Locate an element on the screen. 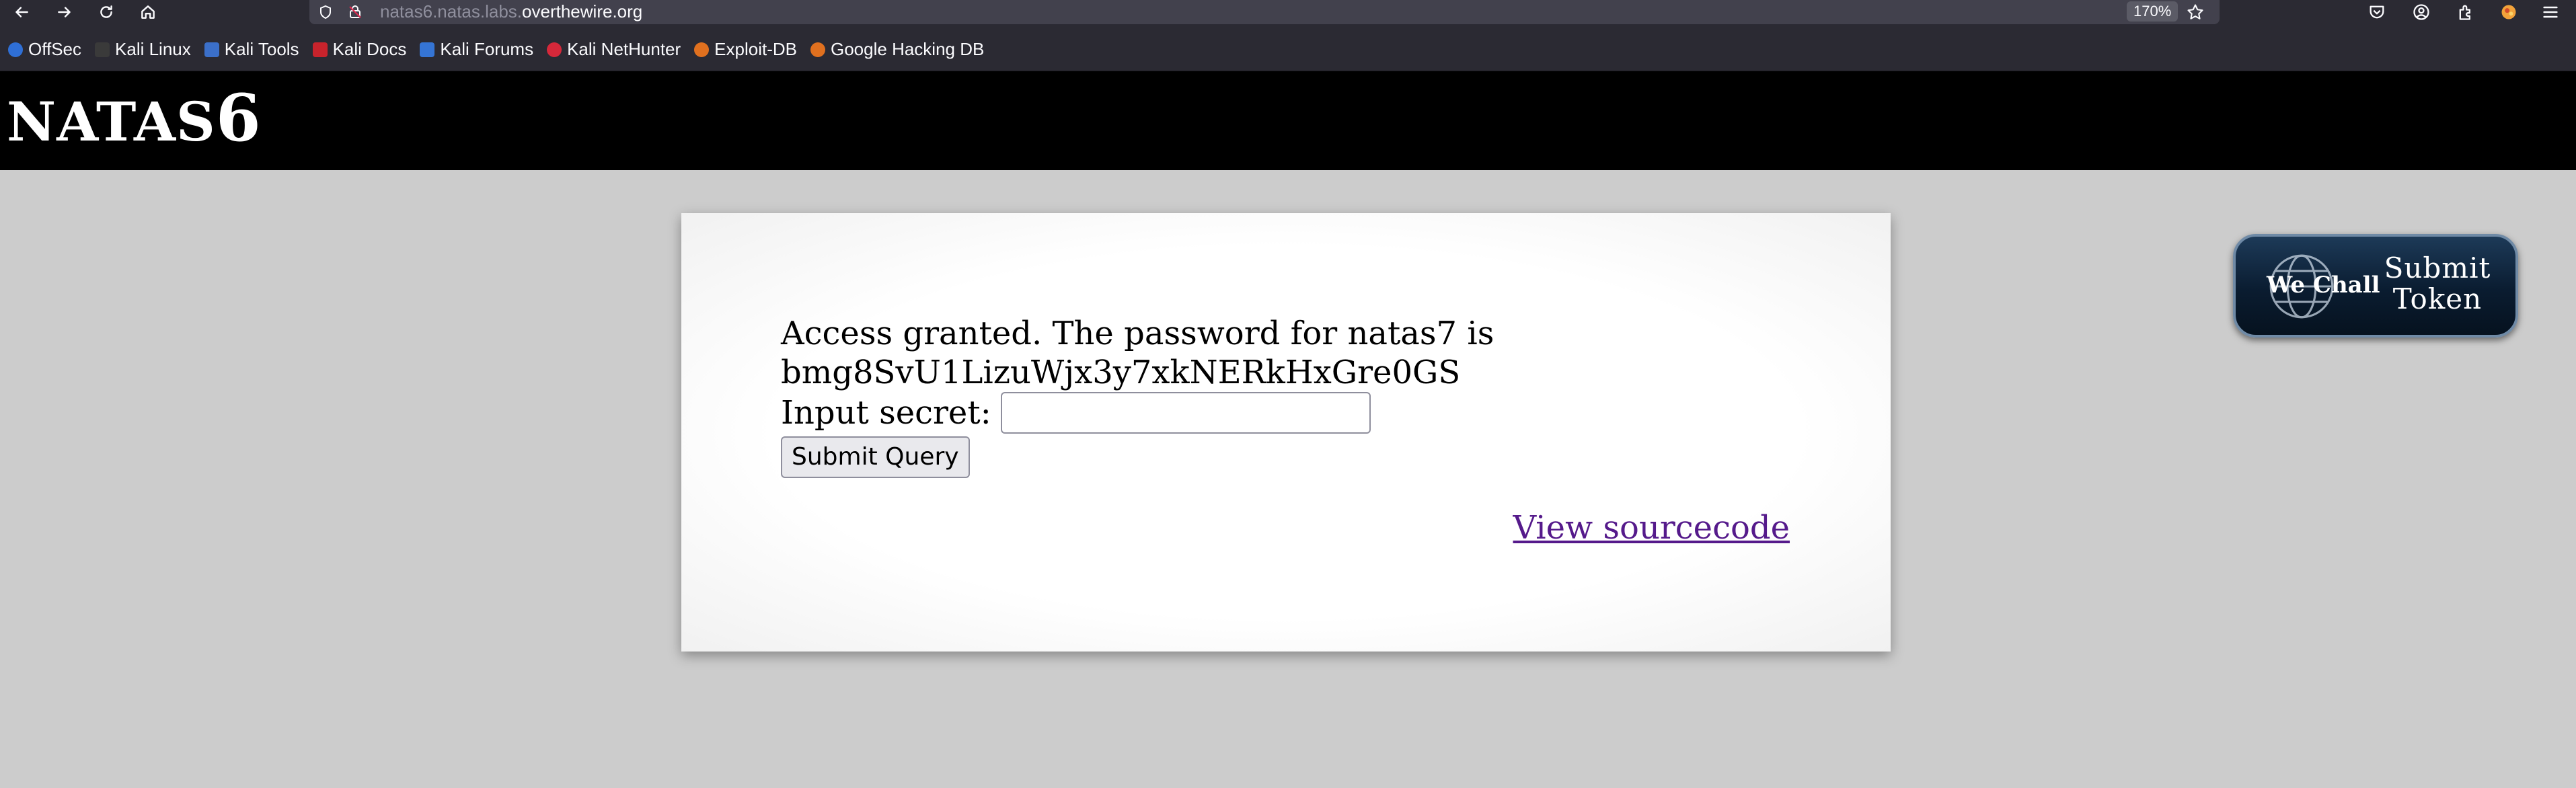  extensions-icon is located at coordinates (2464, 12).